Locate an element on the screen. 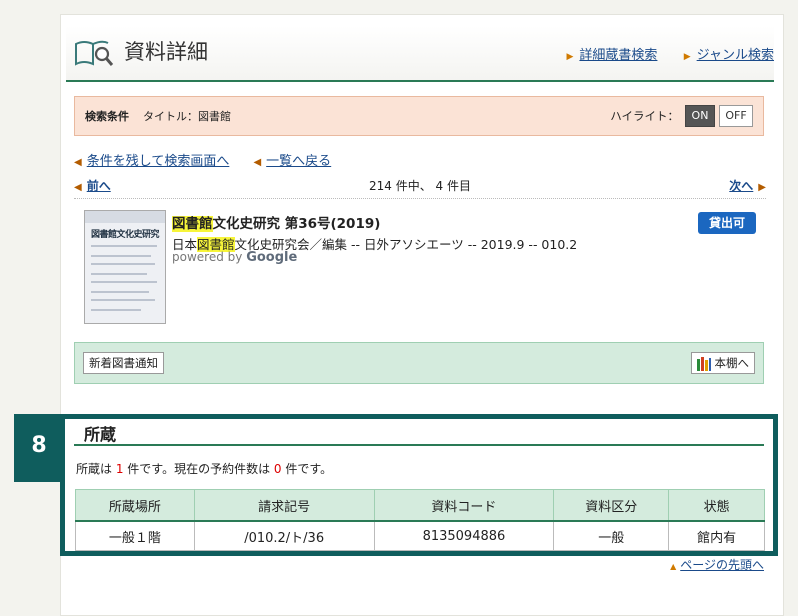  genre-search-link: ジャンル検索 is located at coordinates (735, 55).